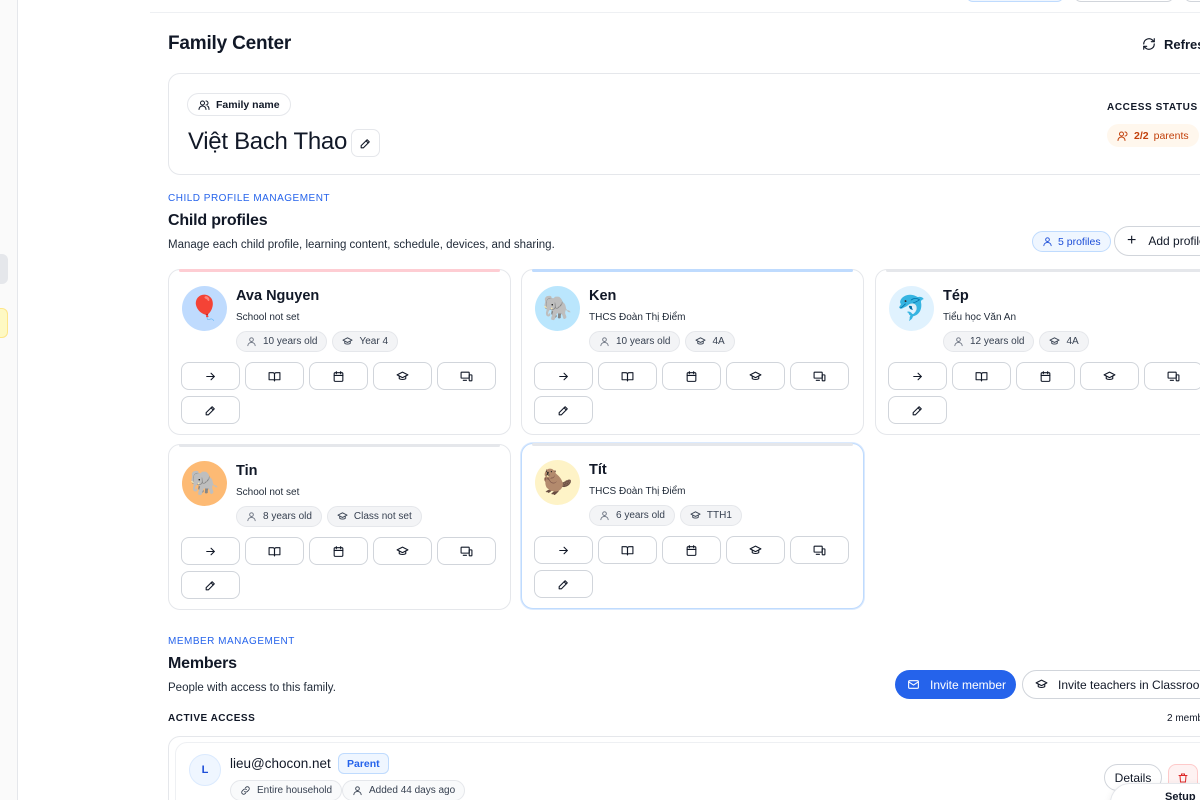  What do you see at coordinates (1155, 791) in the screenshot?
I see `setup-floating-button: Setup` at bounding box center [1155, 791].